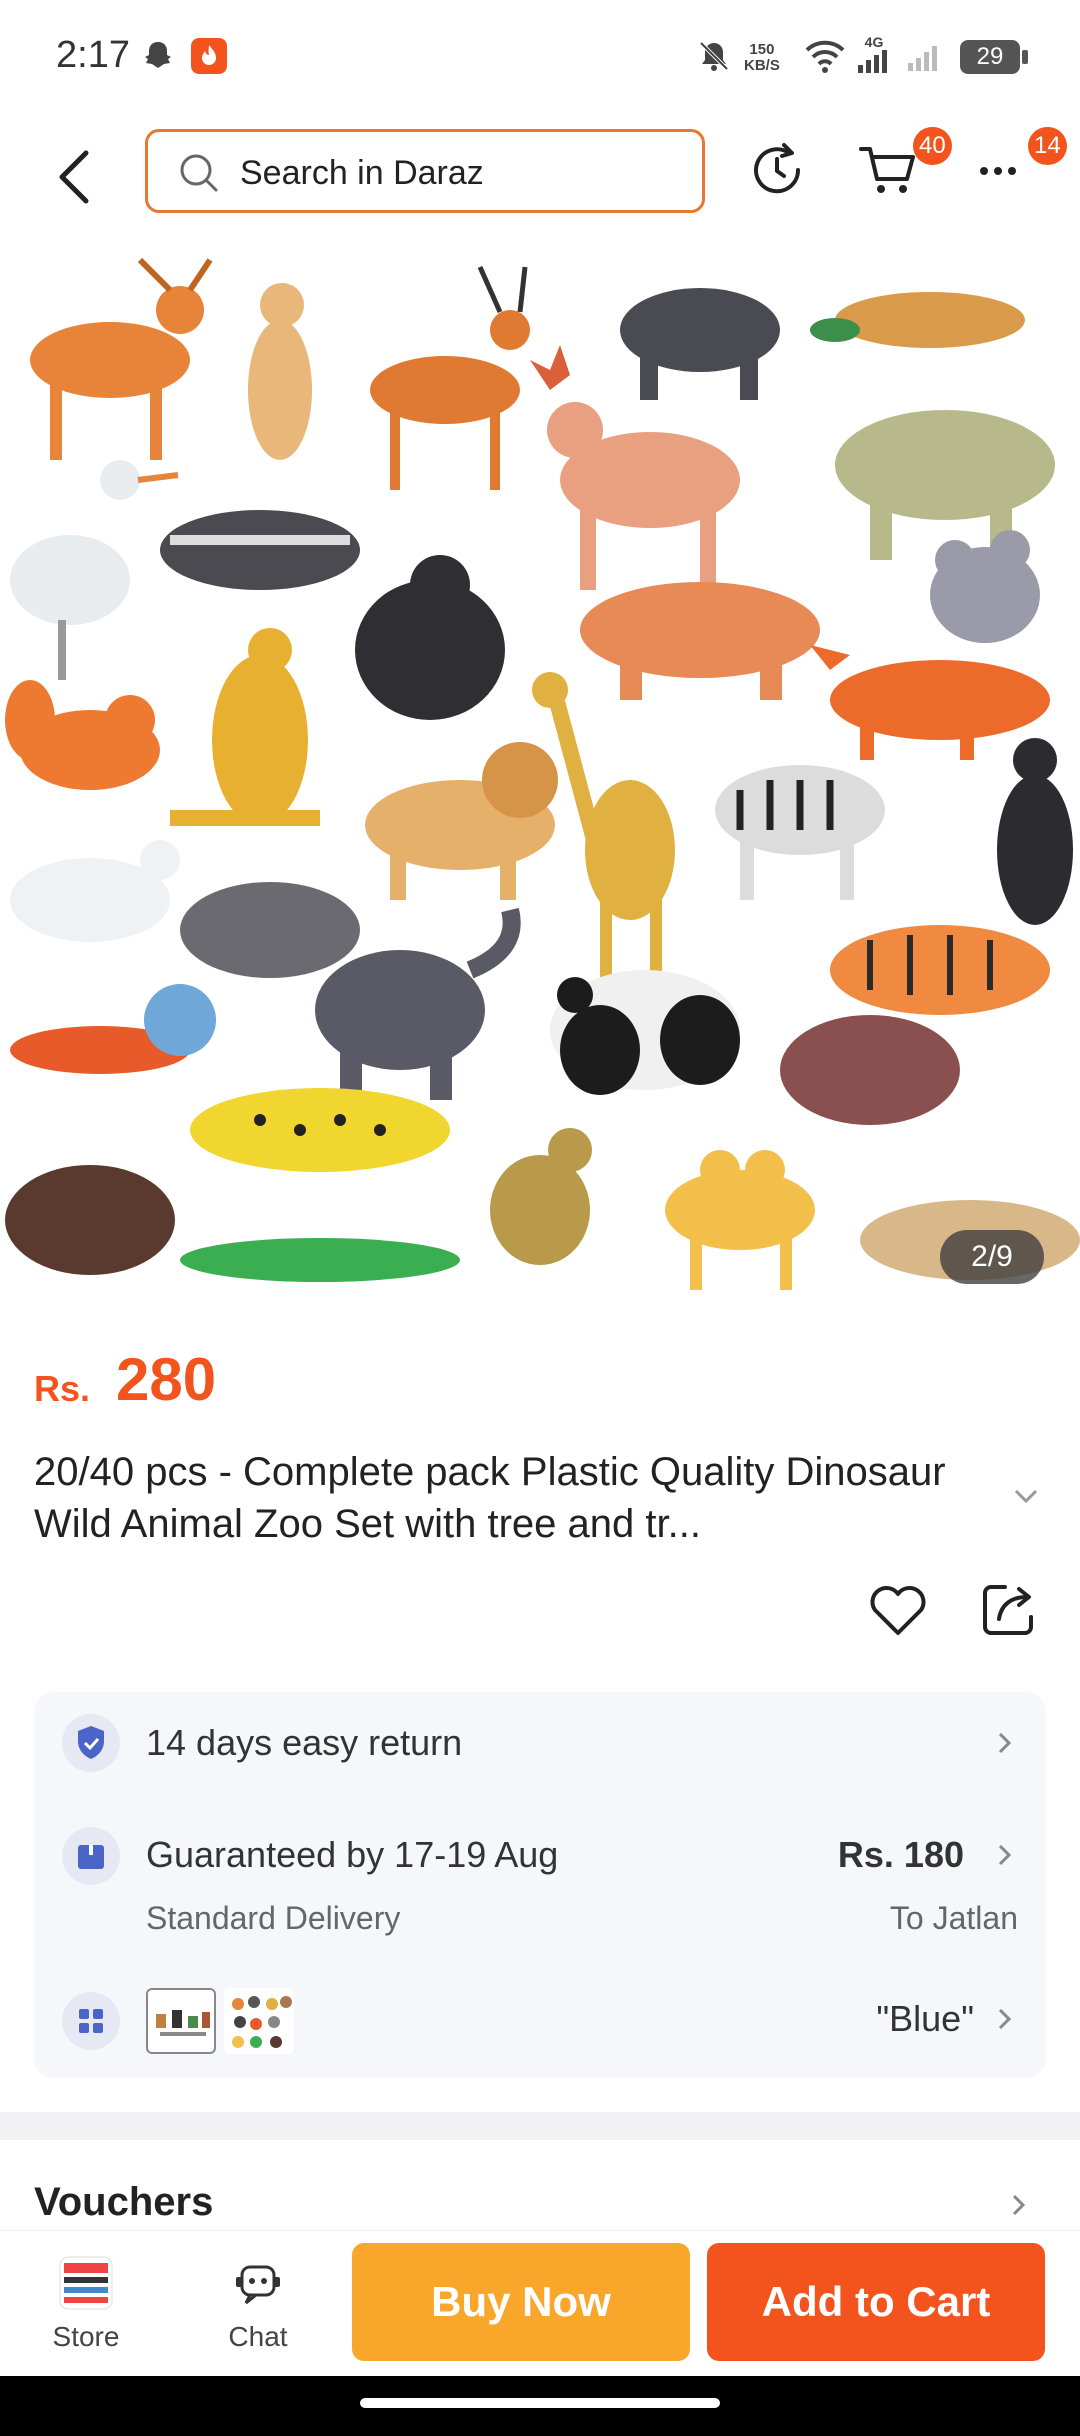 The image size is (1080, 2436). What do you see at coordinates (762, 57) in the screenshot?
I see `net-speed: 150 KB/S` at bounding box center [762, 57].